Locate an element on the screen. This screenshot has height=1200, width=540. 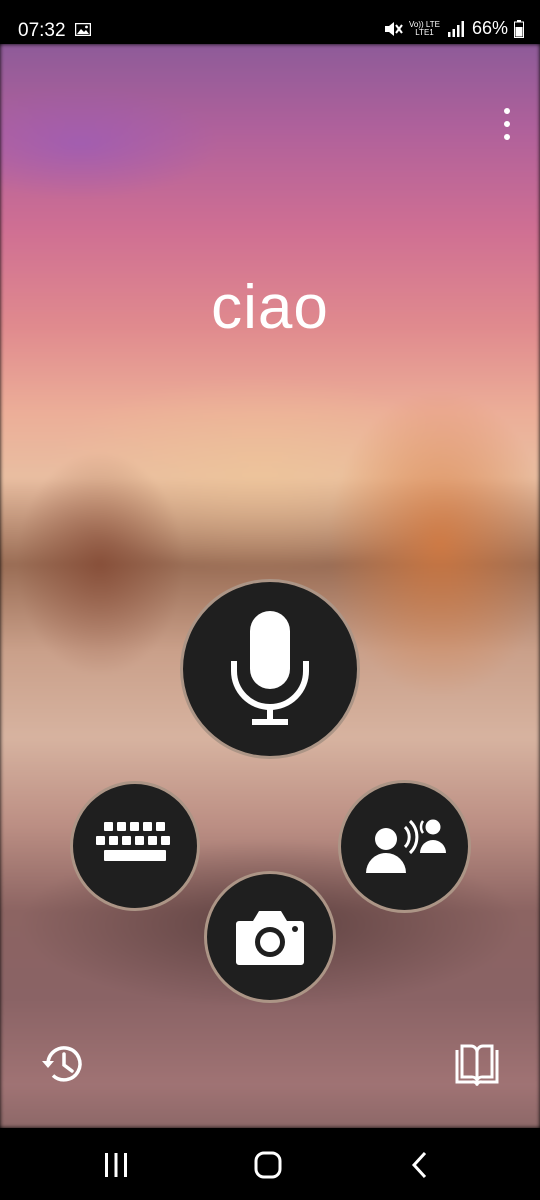
conversation-button is located at coordinates (404, 846).